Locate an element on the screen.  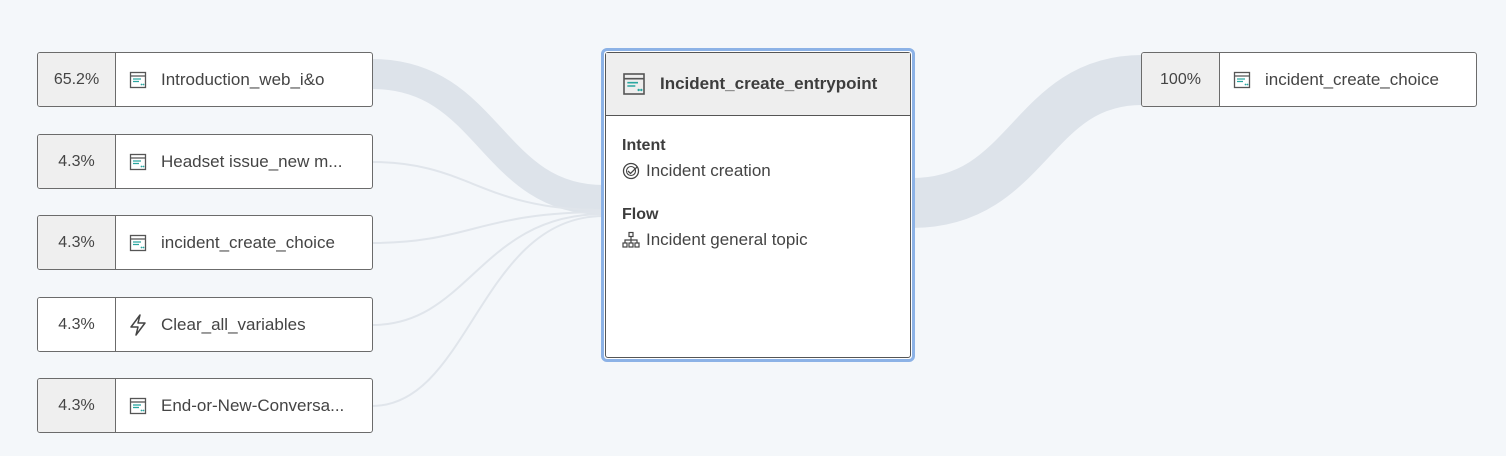
source-node-incident-choice: 4.3% incident_create_choice is located at coordinates (205, 242).